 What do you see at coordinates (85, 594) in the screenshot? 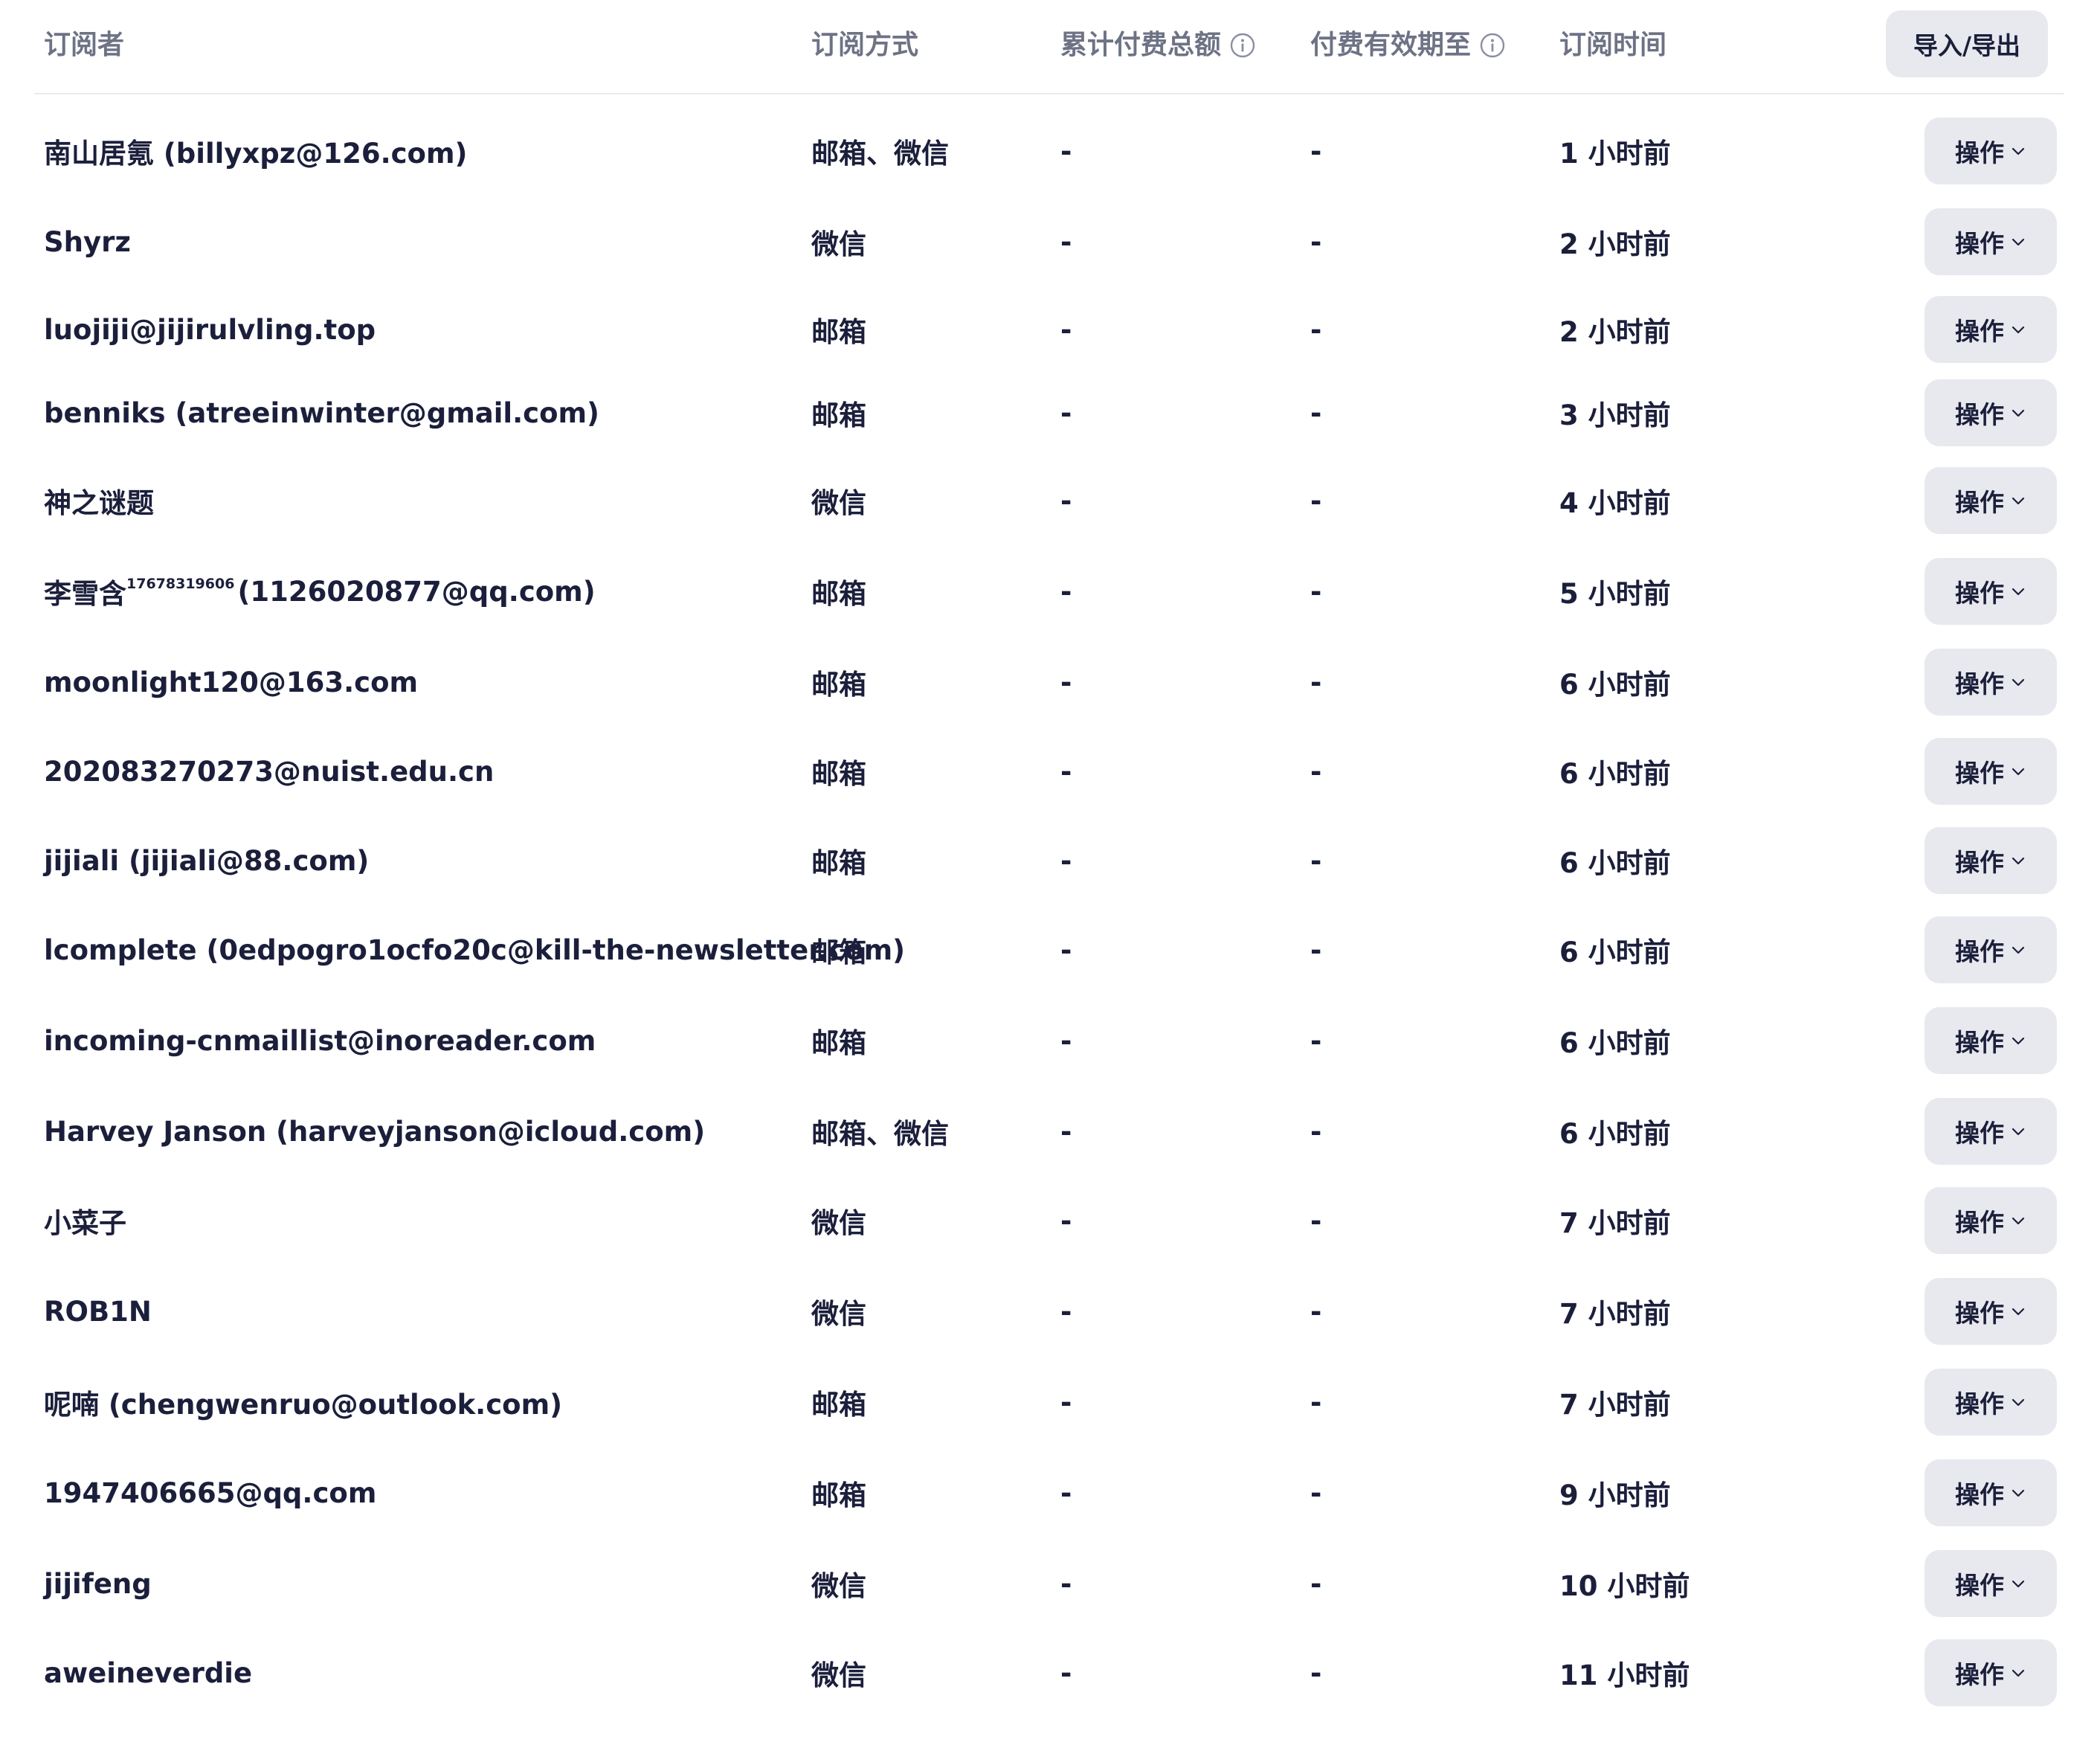
I see `subscriber-name-text: 李雪含` at bounding box center [85, 594].